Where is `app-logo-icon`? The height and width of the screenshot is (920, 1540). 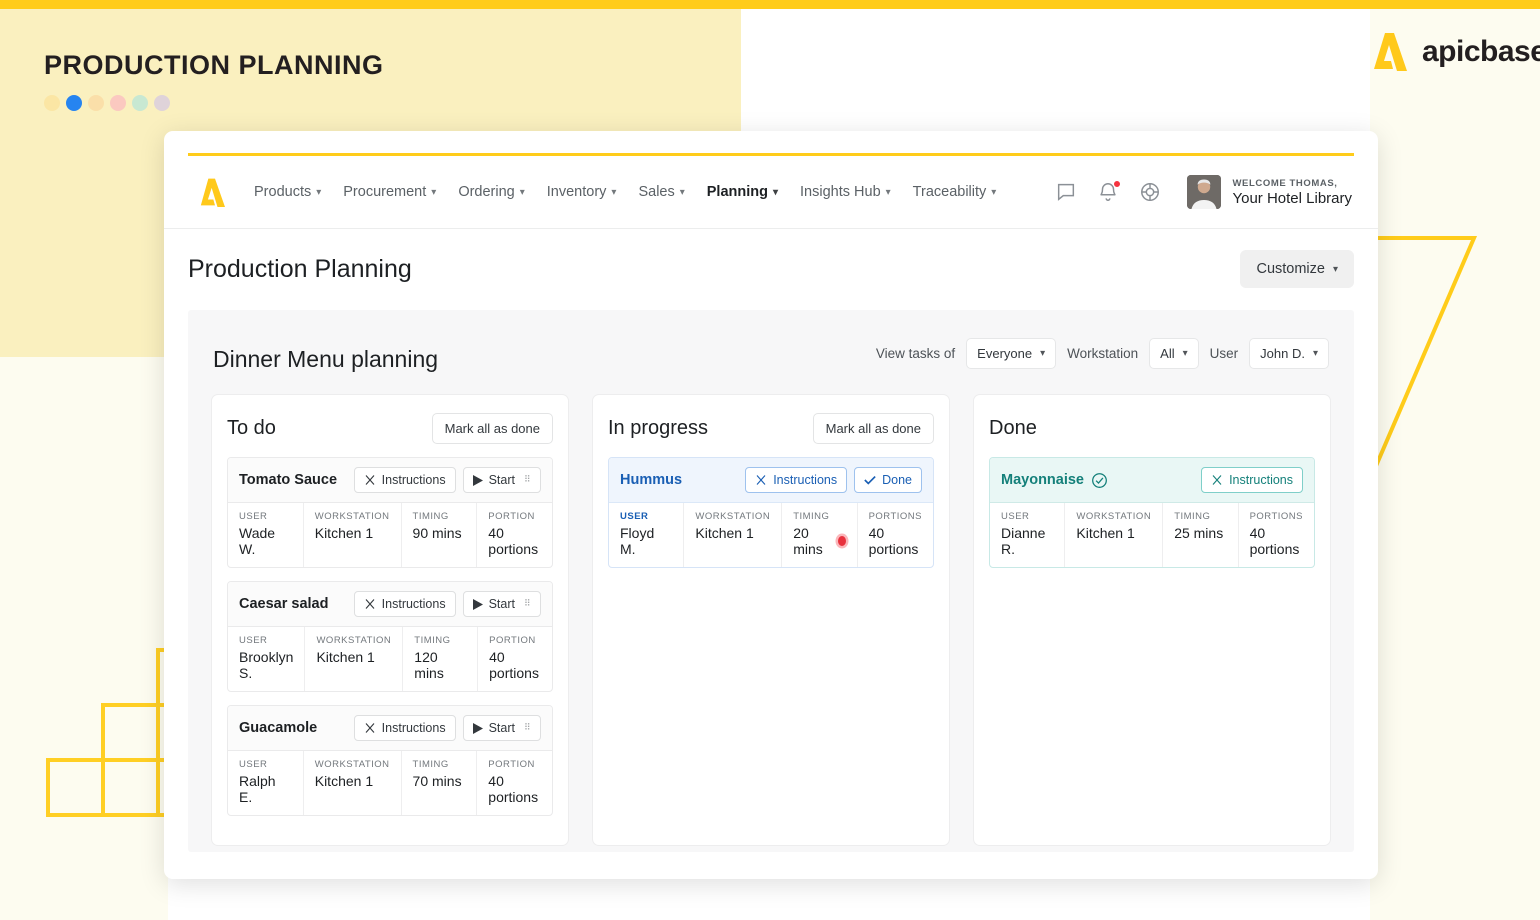
app-logo-icon is located at coordinates (210, 192).